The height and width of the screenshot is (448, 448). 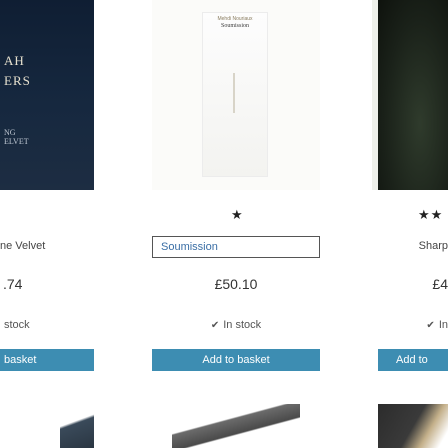 I want to click on stock-status: stock, so click(x=17, y=325).